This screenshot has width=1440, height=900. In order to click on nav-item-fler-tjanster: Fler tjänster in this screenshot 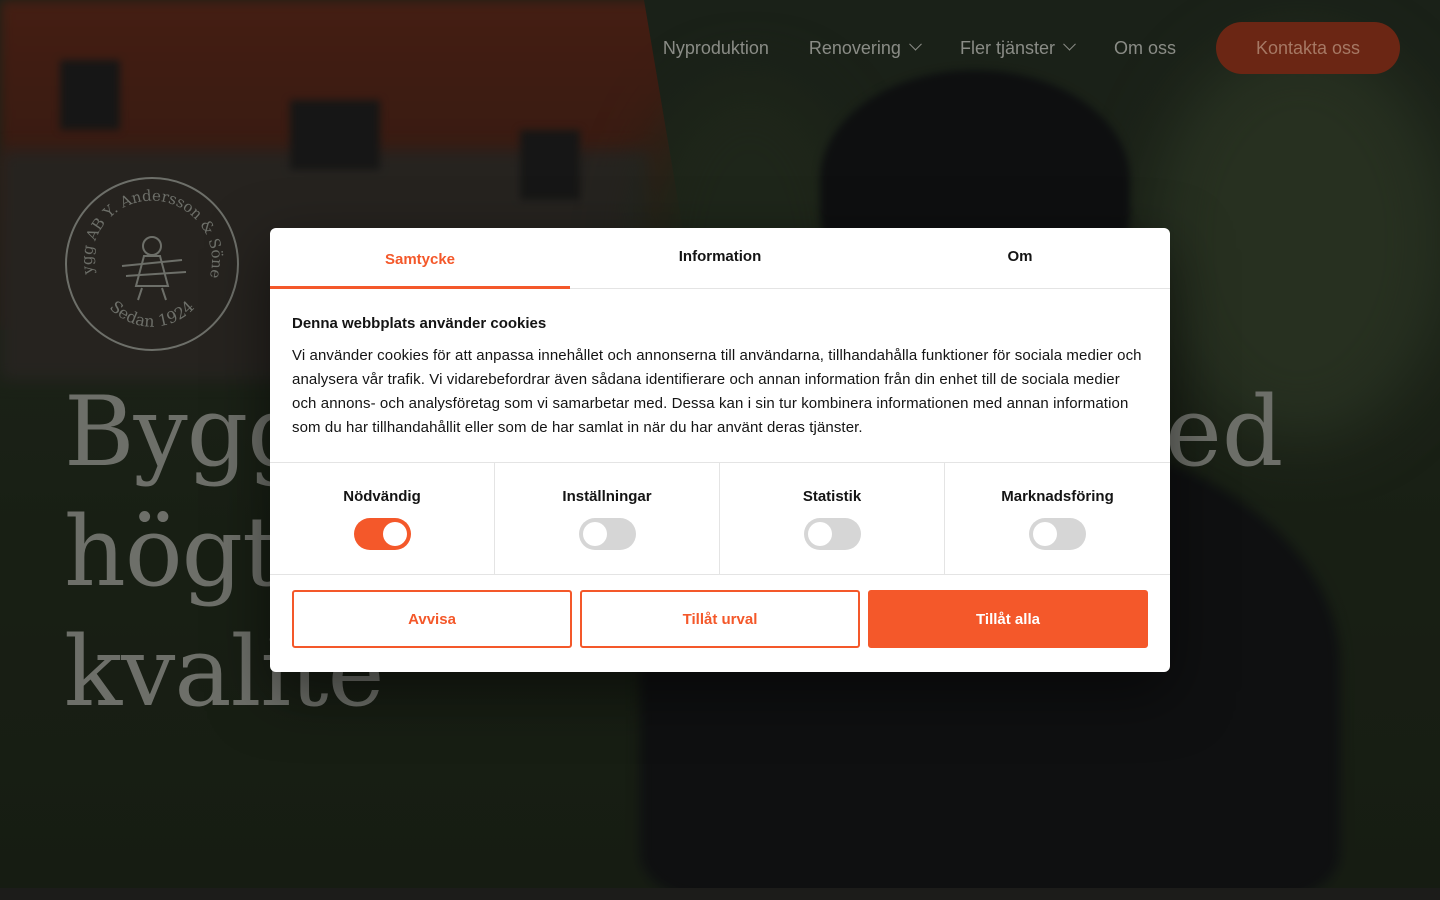, I will do `click(1017, 48)`.